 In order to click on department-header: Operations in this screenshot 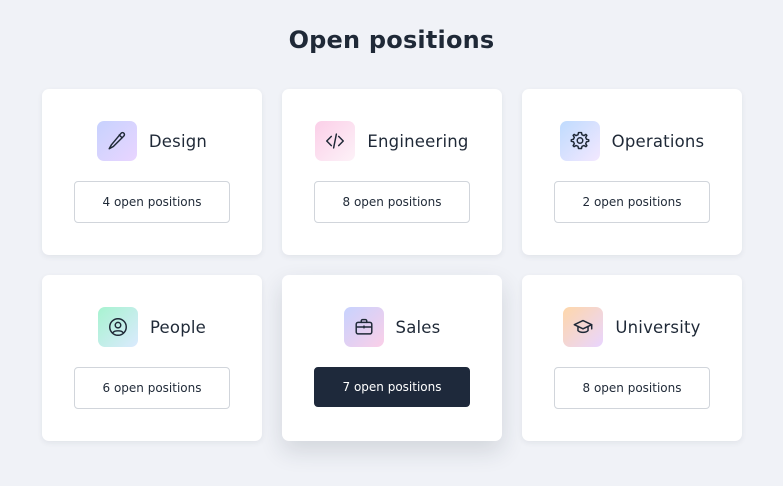, I will do `click(632, 141)`.